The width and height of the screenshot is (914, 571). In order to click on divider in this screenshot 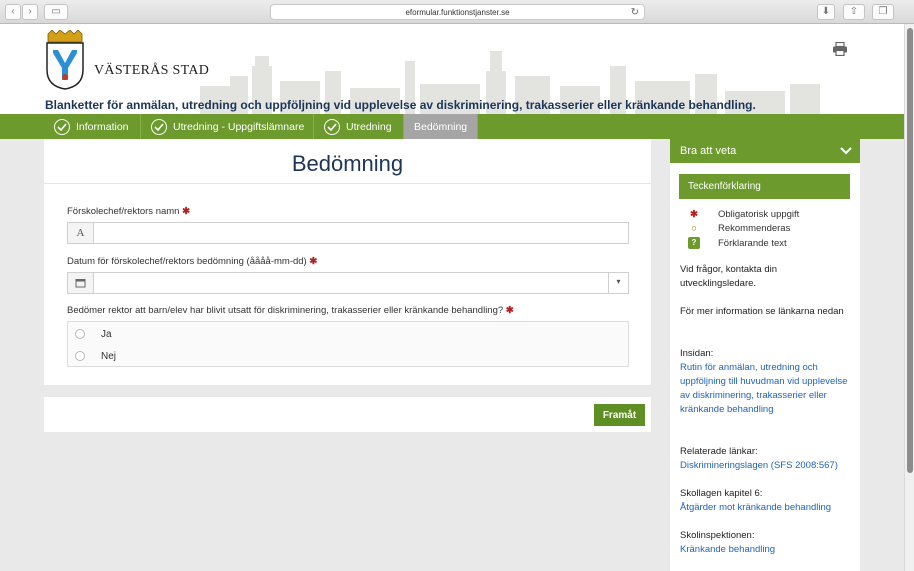, I will do `click(347, 183)`.